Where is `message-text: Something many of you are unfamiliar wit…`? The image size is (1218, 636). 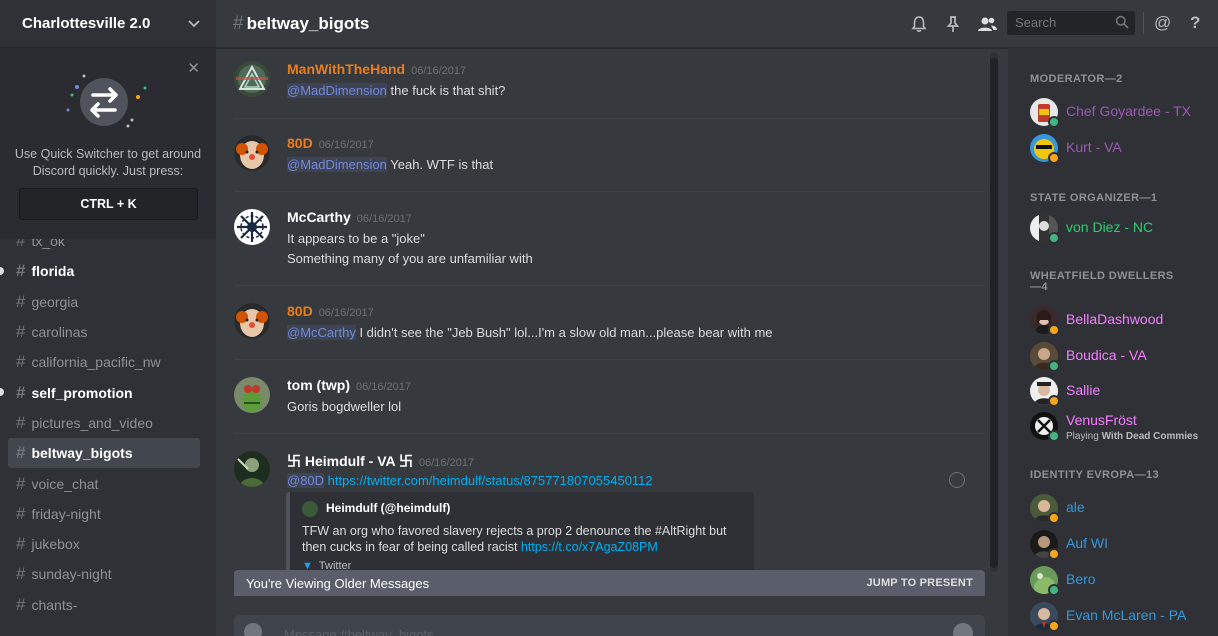
message-text: Something many of you are unfamiliar wit… is located at coordinates (410, 258).